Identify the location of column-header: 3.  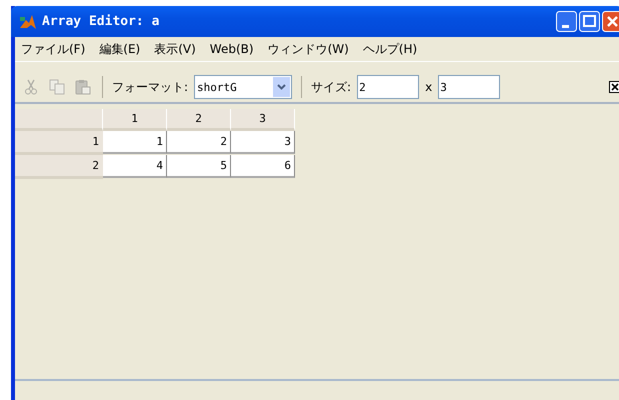
(263, 120).